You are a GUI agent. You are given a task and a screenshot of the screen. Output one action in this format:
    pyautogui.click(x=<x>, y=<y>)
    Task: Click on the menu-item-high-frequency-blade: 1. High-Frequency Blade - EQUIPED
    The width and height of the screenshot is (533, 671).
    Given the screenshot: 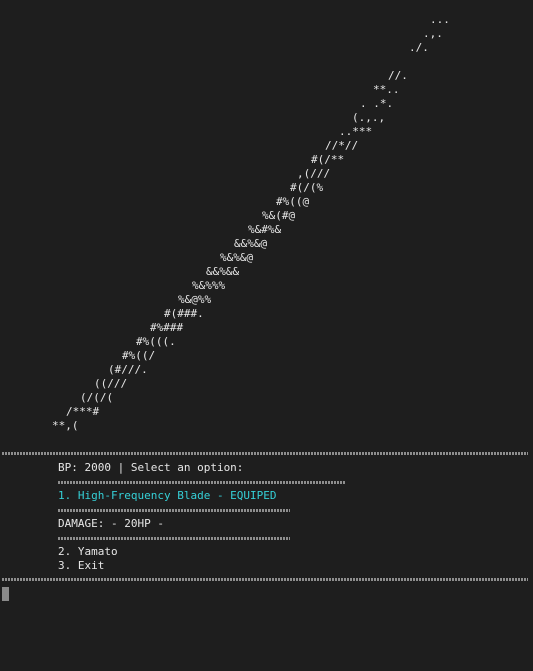 What is the action you would take?
    pyautogui.click(x=167, y=496)
    